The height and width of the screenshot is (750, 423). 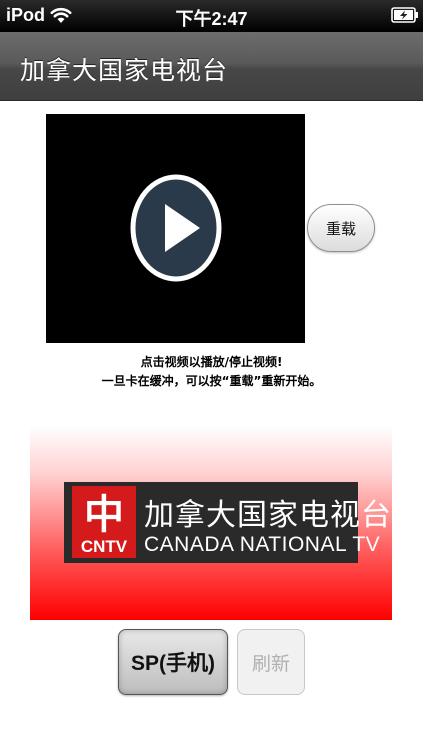 What do you see at coordinates (173, 662) in the screenshot?
I see `sp-mobile-button: SP(手机)` at bounding box center [173, 662].